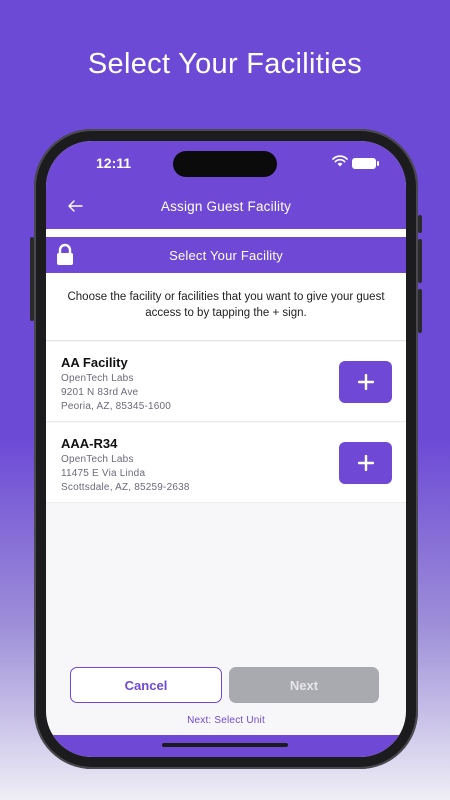 The height and width of the screenshot is (800, 450). Describe the element at coordinates (365, 163) in the screenshot. I see `battery-icon` at that location.